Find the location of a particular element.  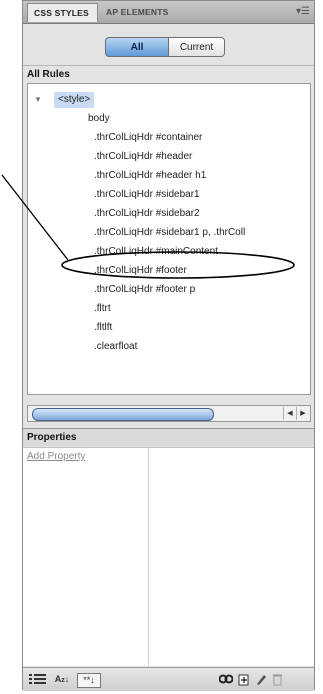

tab-css-styles: CSS STYLES is located at coordinates (62, 12).